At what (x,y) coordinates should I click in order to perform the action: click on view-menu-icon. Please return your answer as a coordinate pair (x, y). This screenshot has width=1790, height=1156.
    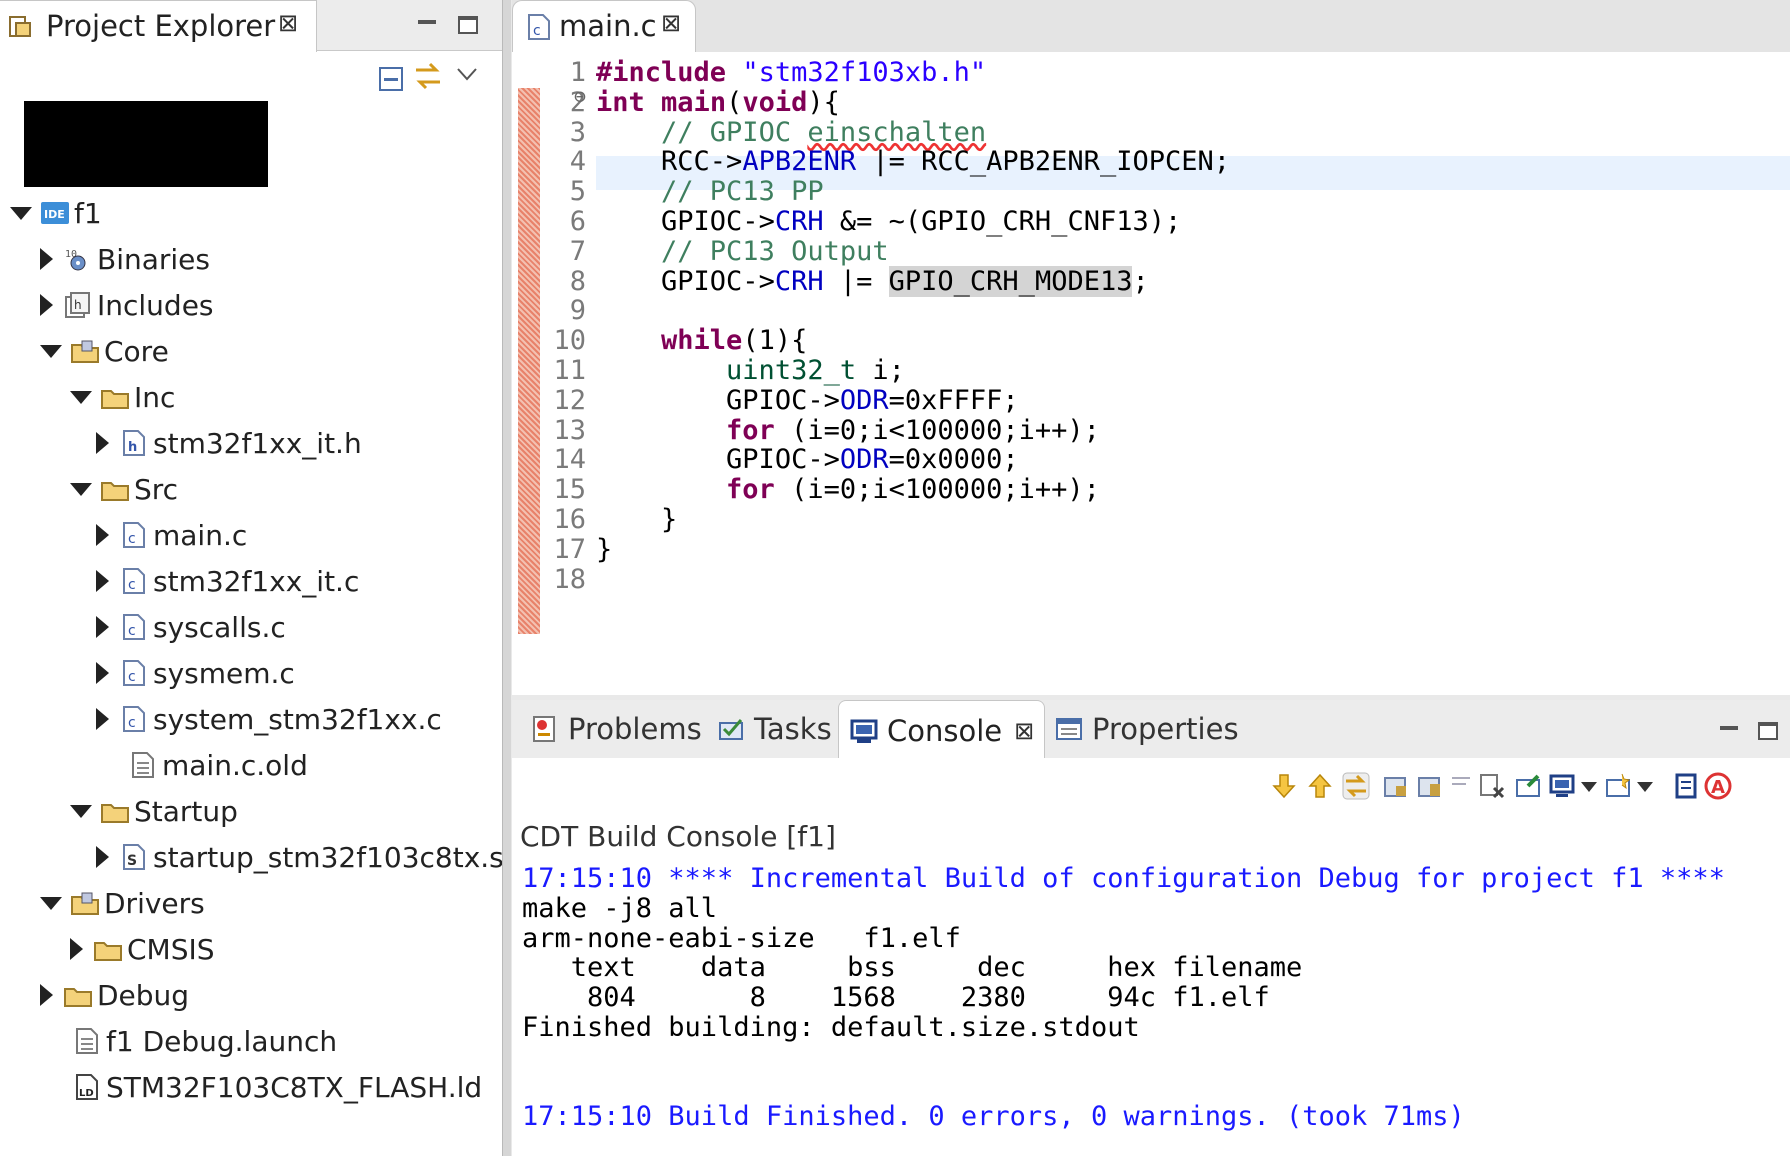
    Looking at the image, I should click on (467, 74).